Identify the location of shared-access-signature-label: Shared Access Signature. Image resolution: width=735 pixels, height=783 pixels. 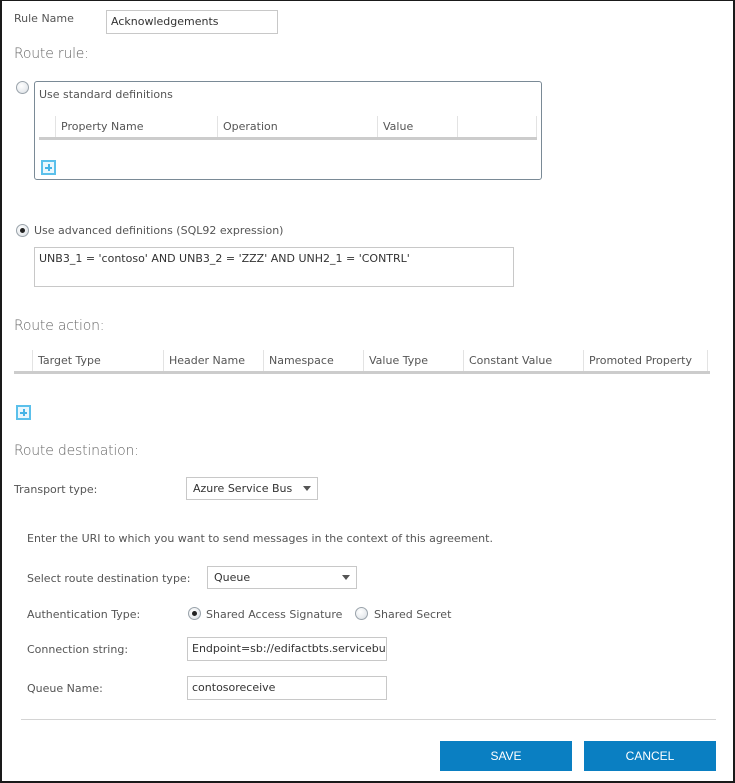
(274, 614).